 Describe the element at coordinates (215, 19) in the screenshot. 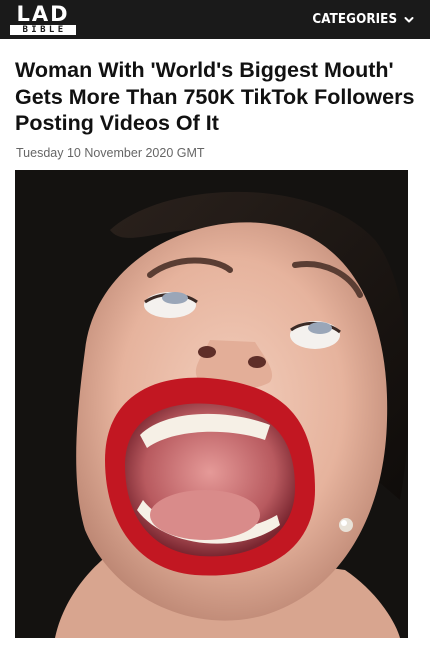

I see `site-header: LAD BIBLE CATEGORIES` at that location.